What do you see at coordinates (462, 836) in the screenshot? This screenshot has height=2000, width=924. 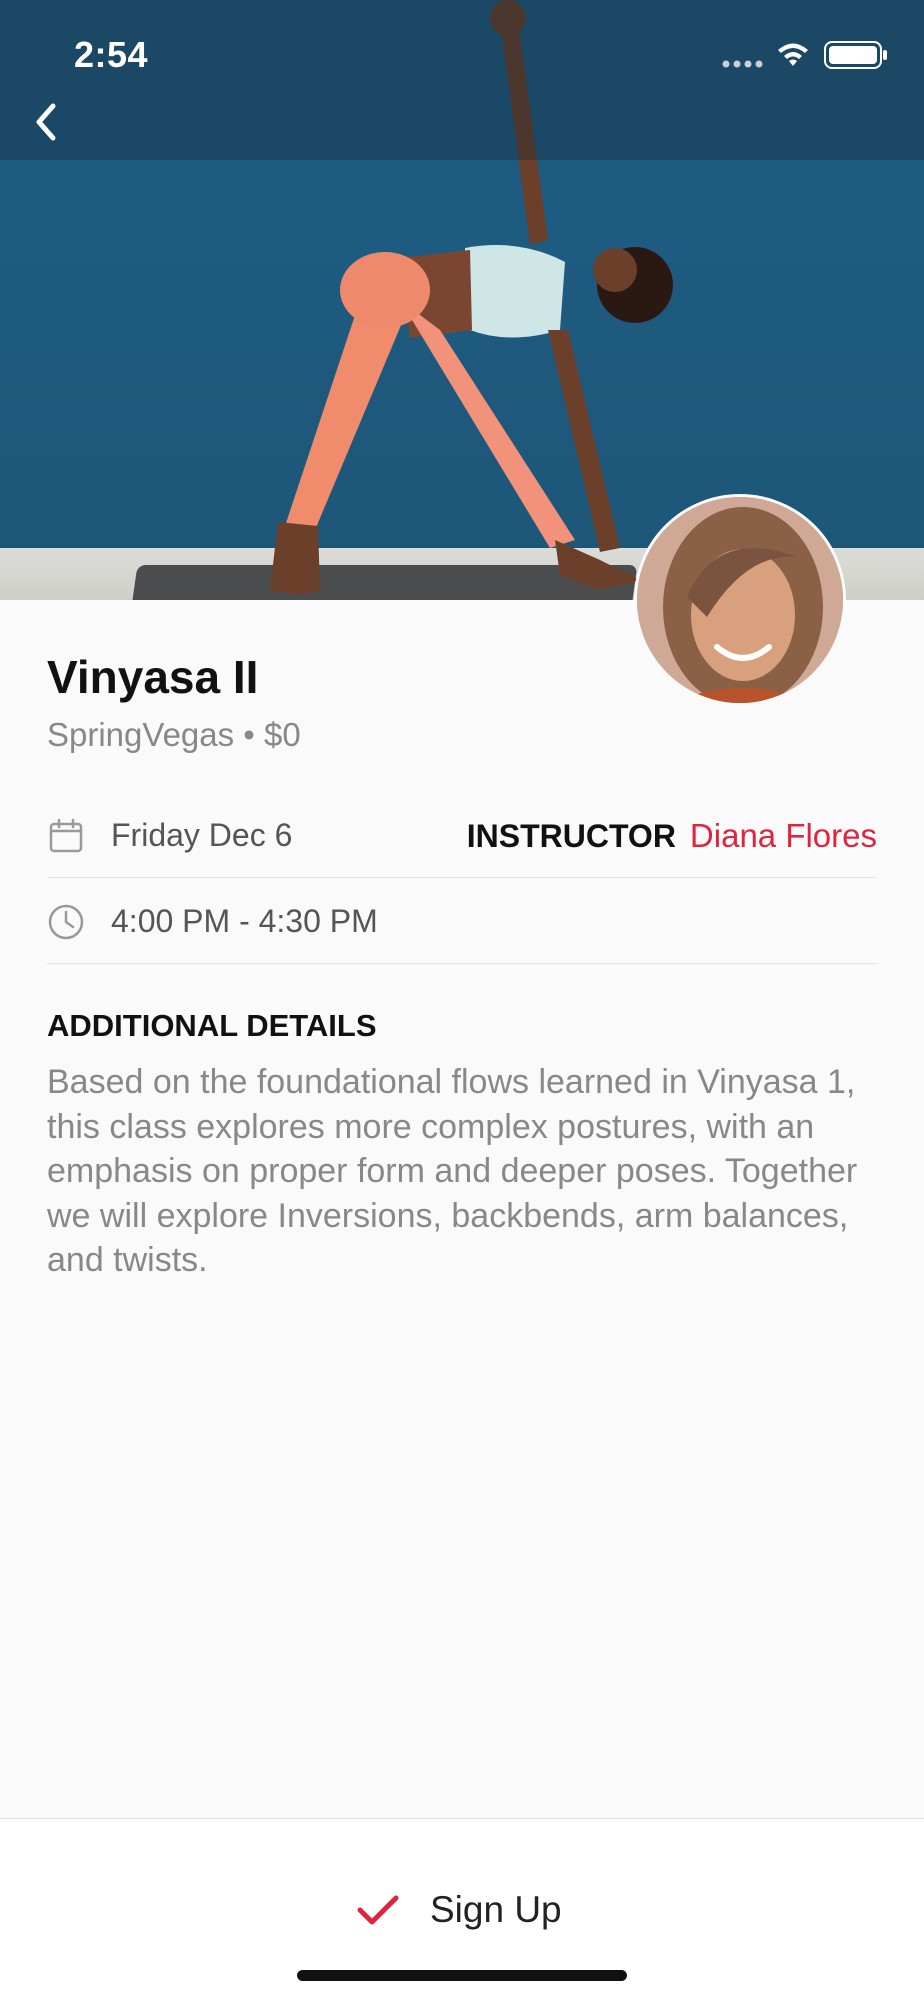 I see `date-row: Friday Dec 6 INSTRUCTOR Diana Flores` at bounding box center [462, 836].